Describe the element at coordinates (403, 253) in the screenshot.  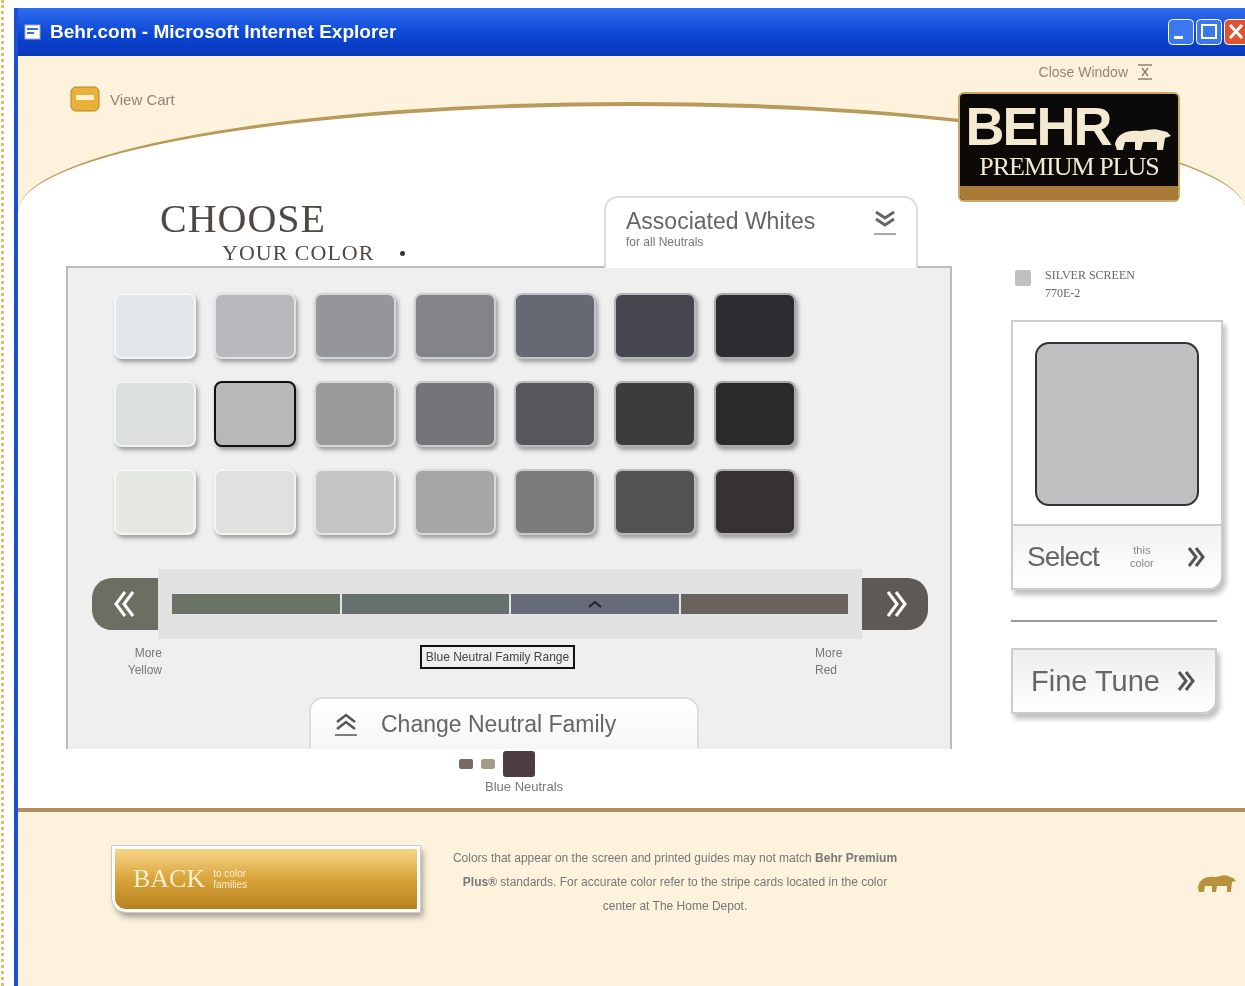
I see `bullet-dot` at that location.